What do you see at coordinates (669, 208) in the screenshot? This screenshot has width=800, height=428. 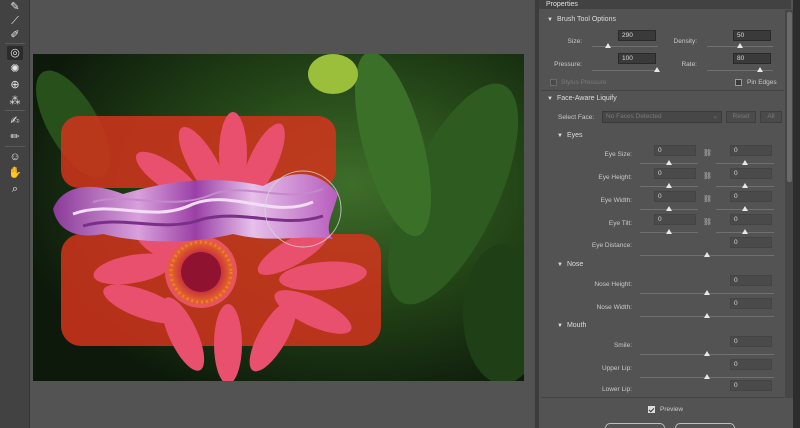 I see `eye-width-left-thumb` at bounding box center [669, 208].